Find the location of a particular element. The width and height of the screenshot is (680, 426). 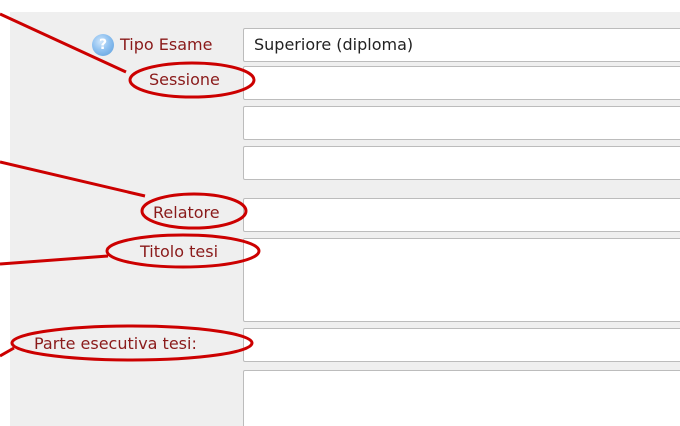

sessione-label: Sessione is located at coordinates (184, 79).